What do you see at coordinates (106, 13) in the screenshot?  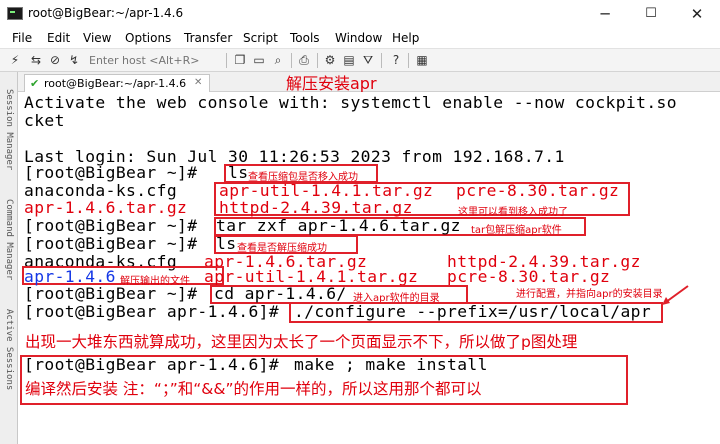 I see `window-title: root@BigBear:~/apr-1.4.6` at bounding box center [106, 13].